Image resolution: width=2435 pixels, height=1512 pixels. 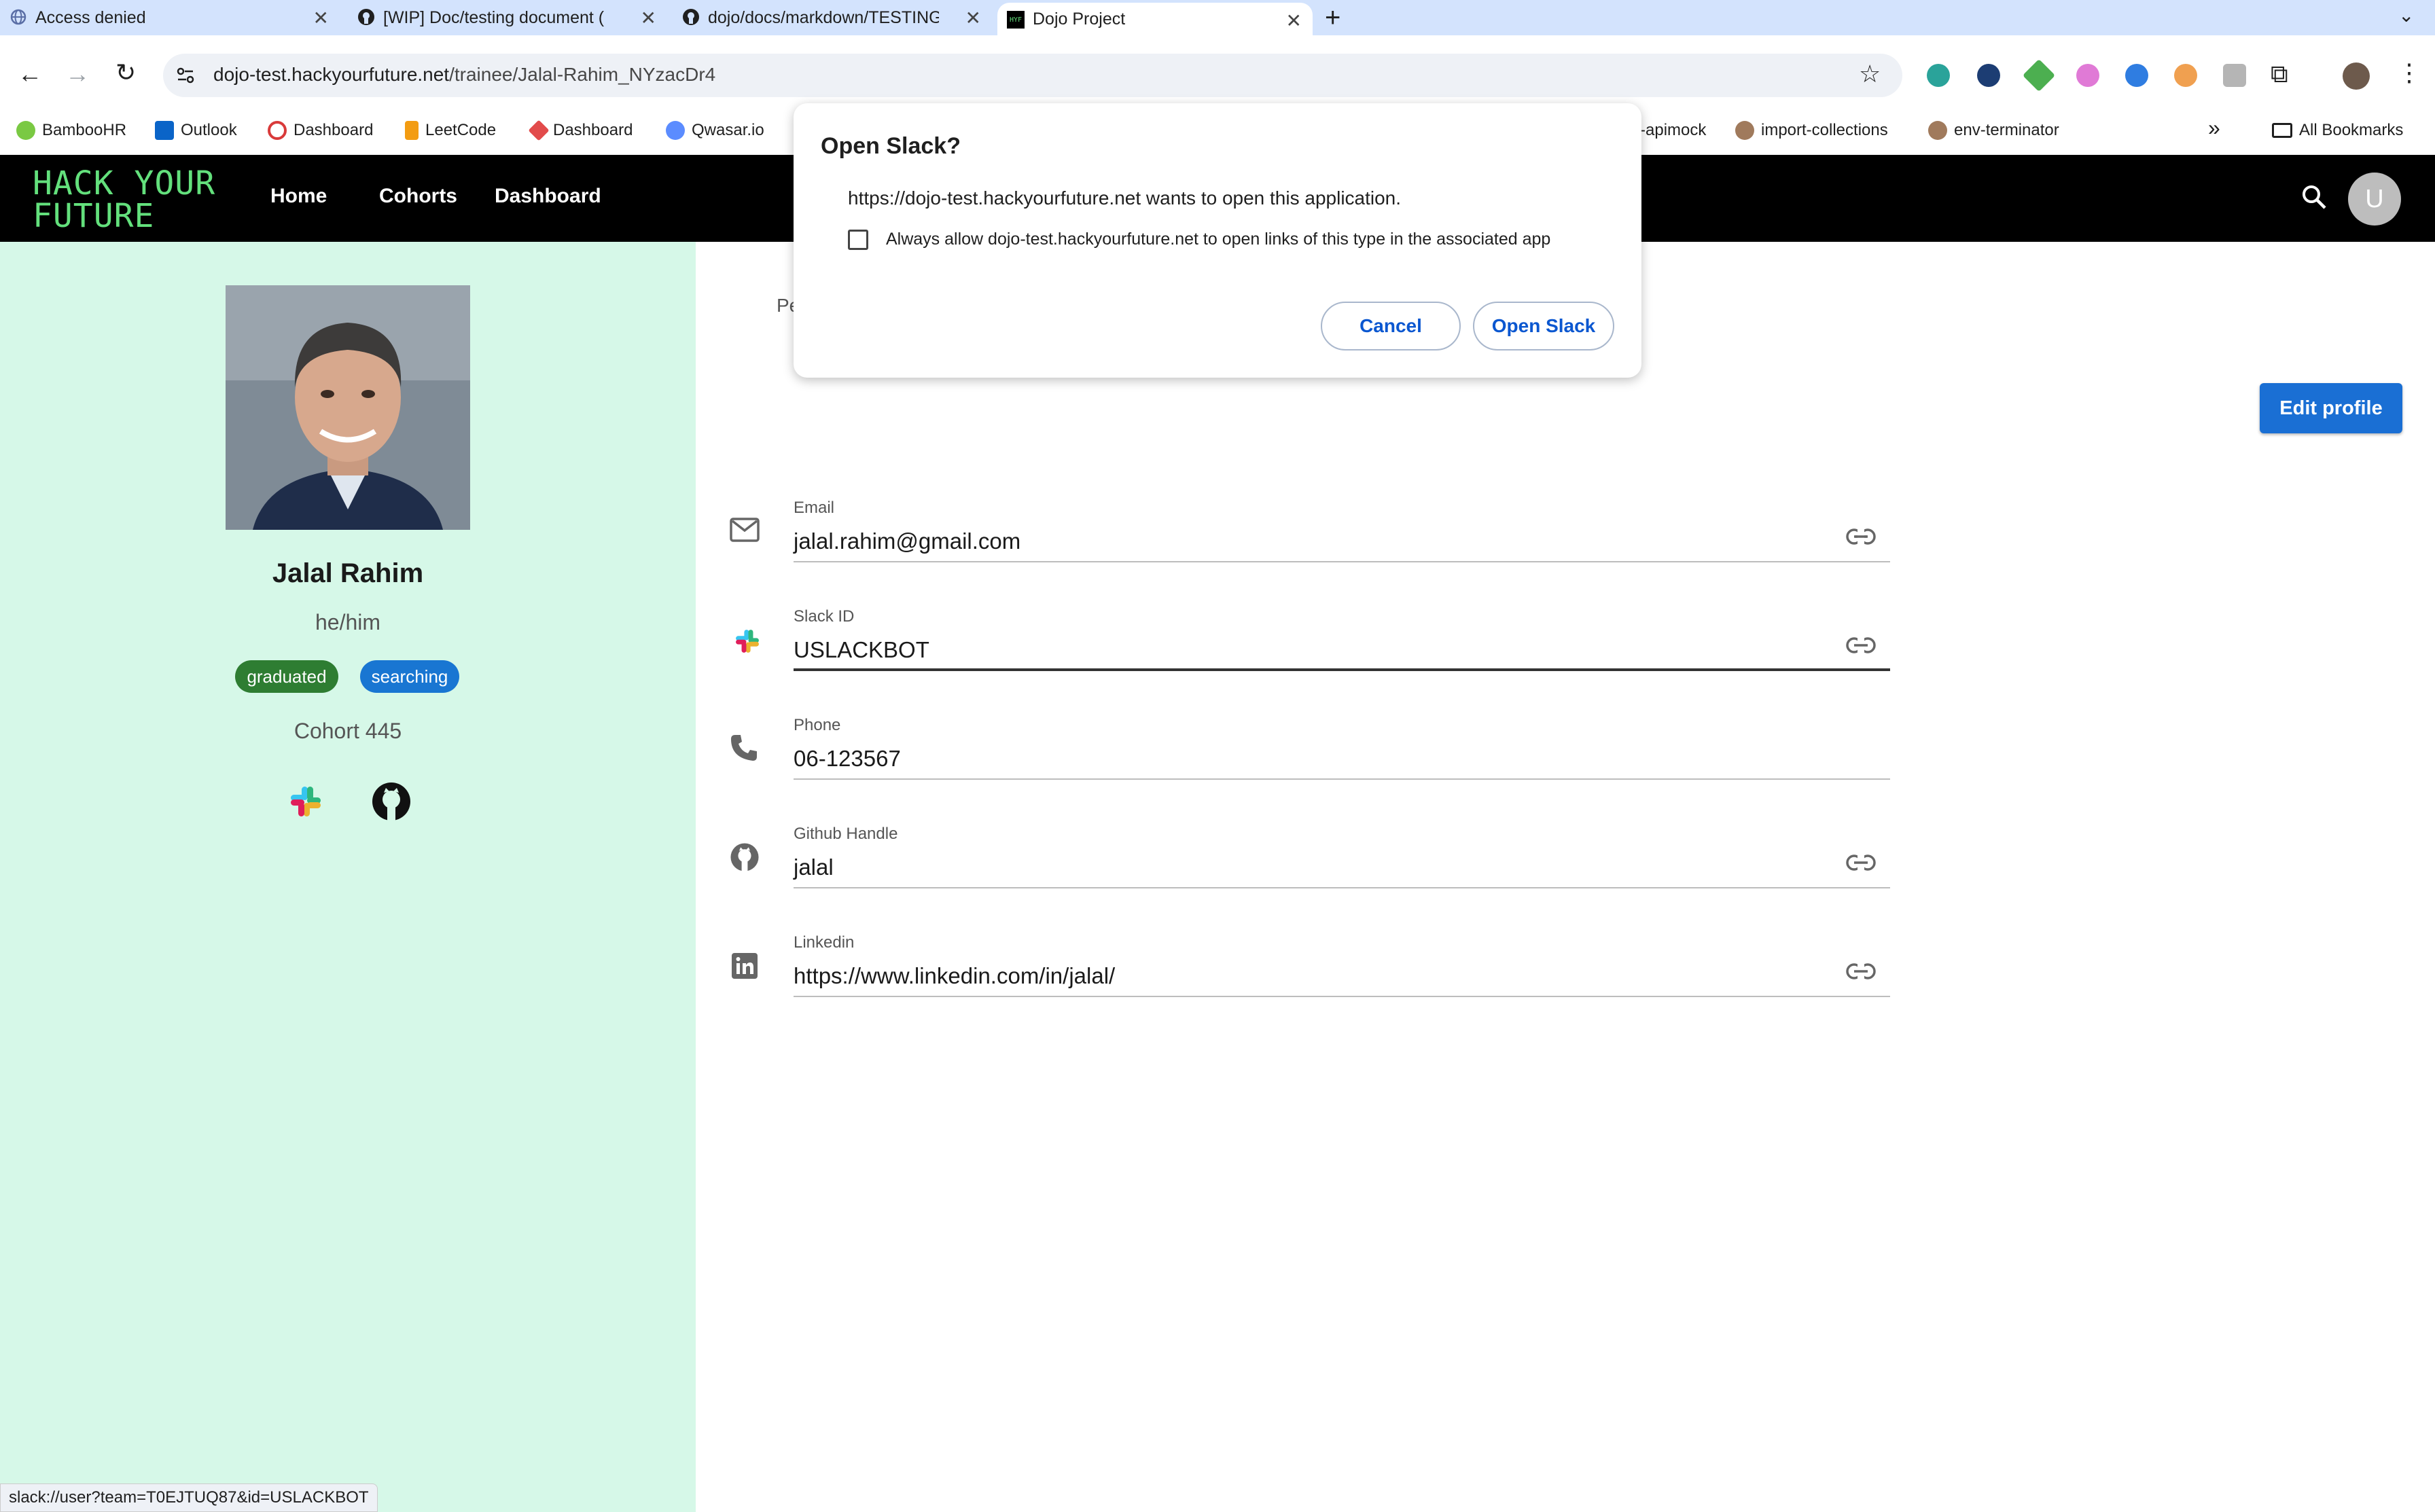 What do you see at coordinates (331, 74) in the screenshot?
I see `url-host: dojo-test.hackyourfuture.net` at bounding box center [331, 74].